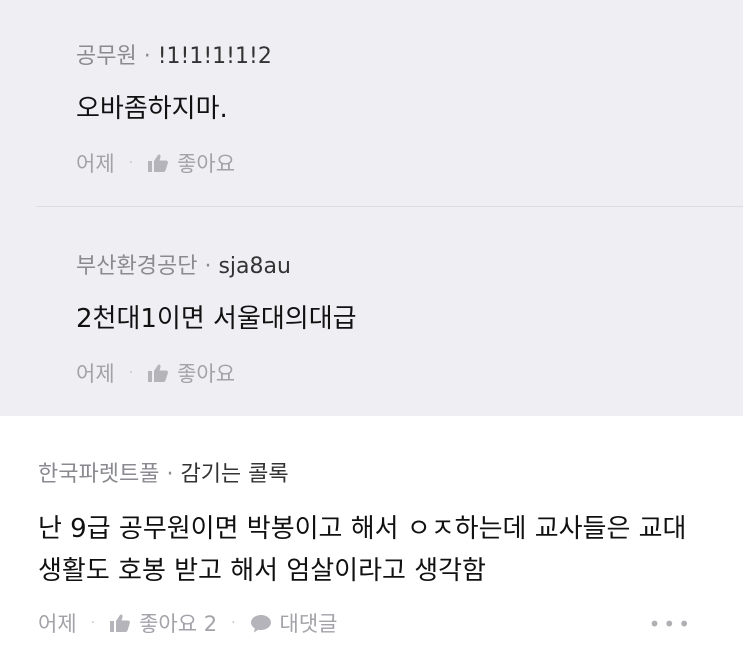 This screenshot has width=743, height=655. I want to click on reply-author: 공무원 · !1!1!1!1!2, so click(174, 54).